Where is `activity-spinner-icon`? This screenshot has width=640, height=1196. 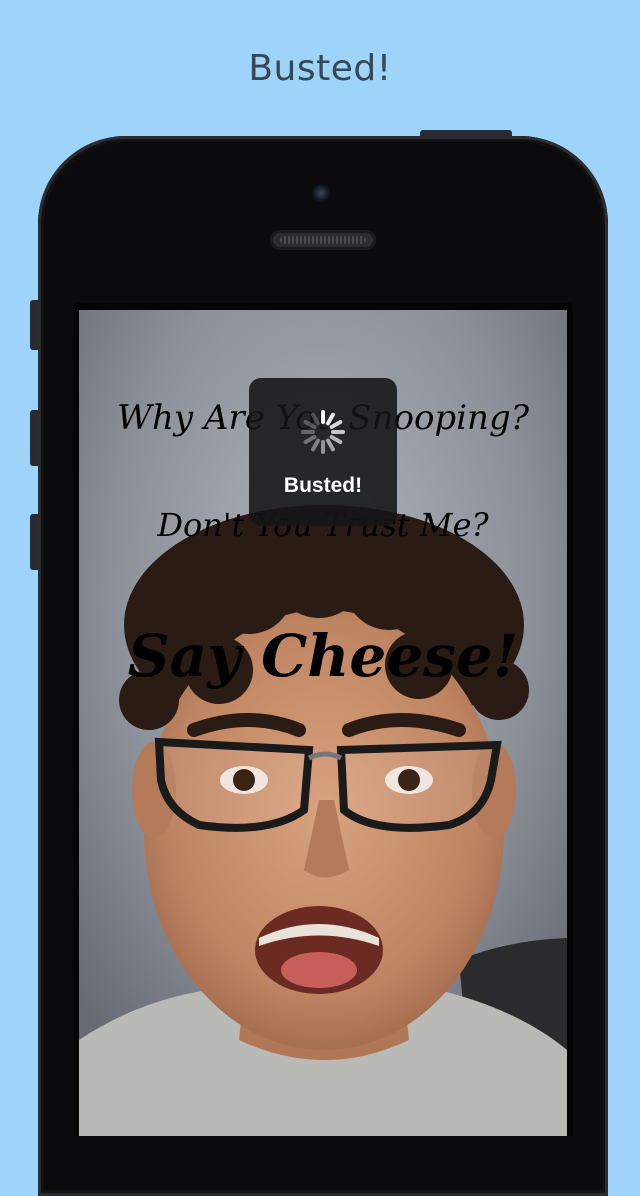 activity-spinner-icon is located at coordinates (323, 432).